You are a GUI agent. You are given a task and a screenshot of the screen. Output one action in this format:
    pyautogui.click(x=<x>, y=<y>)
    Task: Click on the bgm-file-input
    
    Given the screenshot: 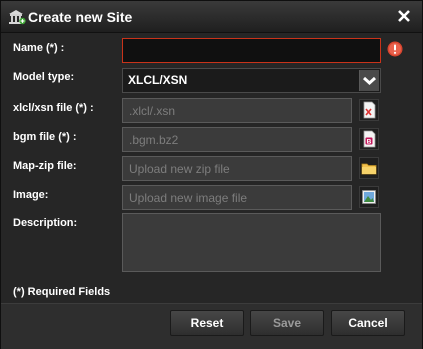 What is the action you would take?
    pyautogui.click(x=237, y=139)
    